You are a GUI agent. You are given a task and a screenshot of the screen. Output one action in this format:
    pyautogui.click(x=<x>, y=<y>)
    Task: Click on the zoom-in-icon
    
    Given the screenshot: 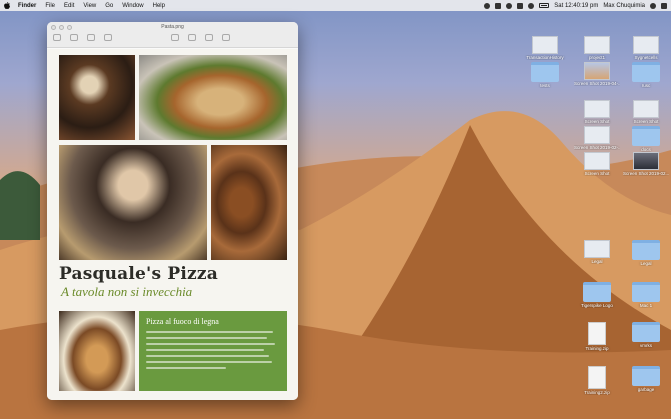 What is the action you would take?
    pyautogui.click(x=91, y=37)
    